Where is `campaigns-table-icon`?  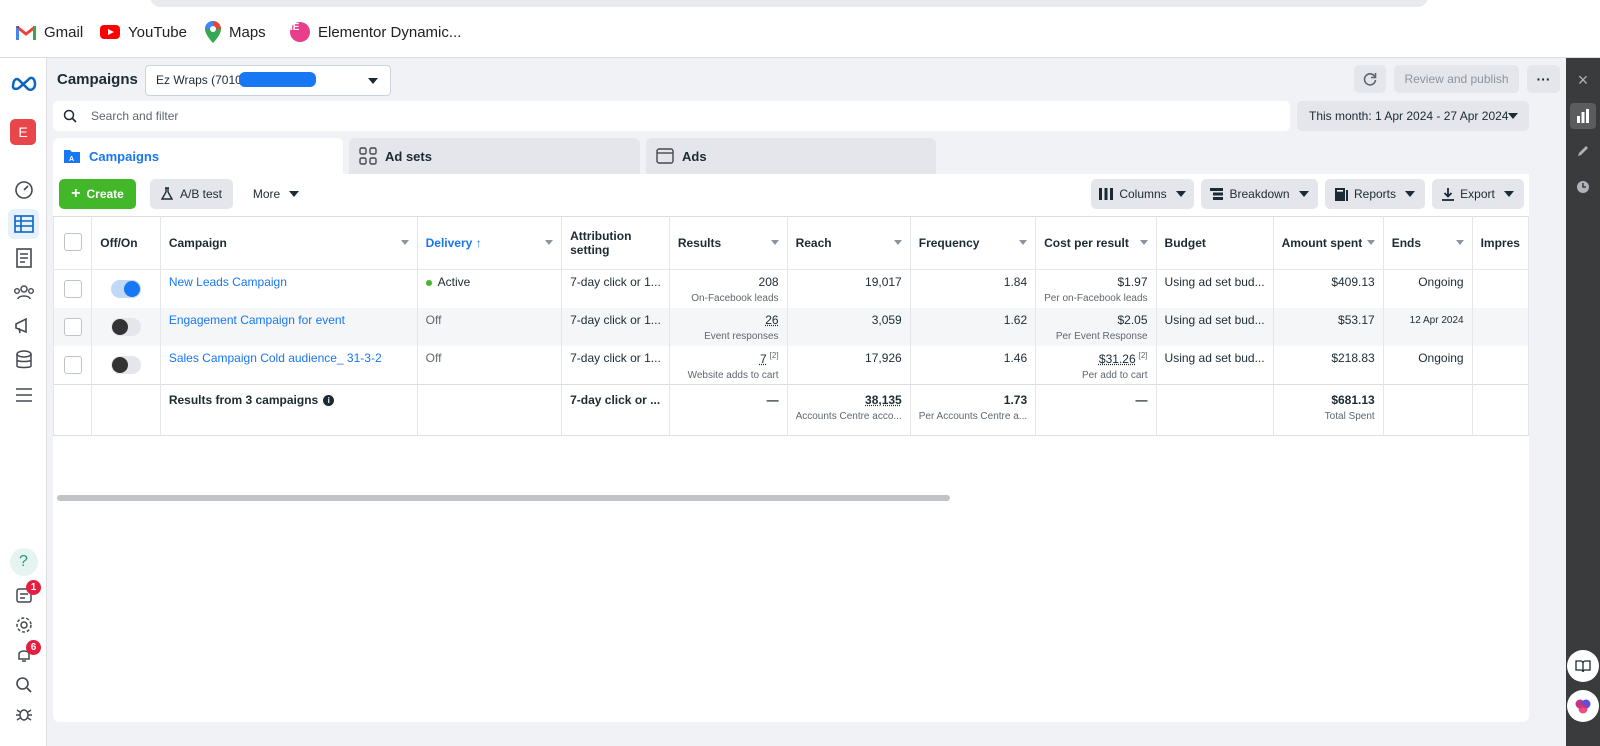
campaigns-table-icon is located at coordinates (23, 224).